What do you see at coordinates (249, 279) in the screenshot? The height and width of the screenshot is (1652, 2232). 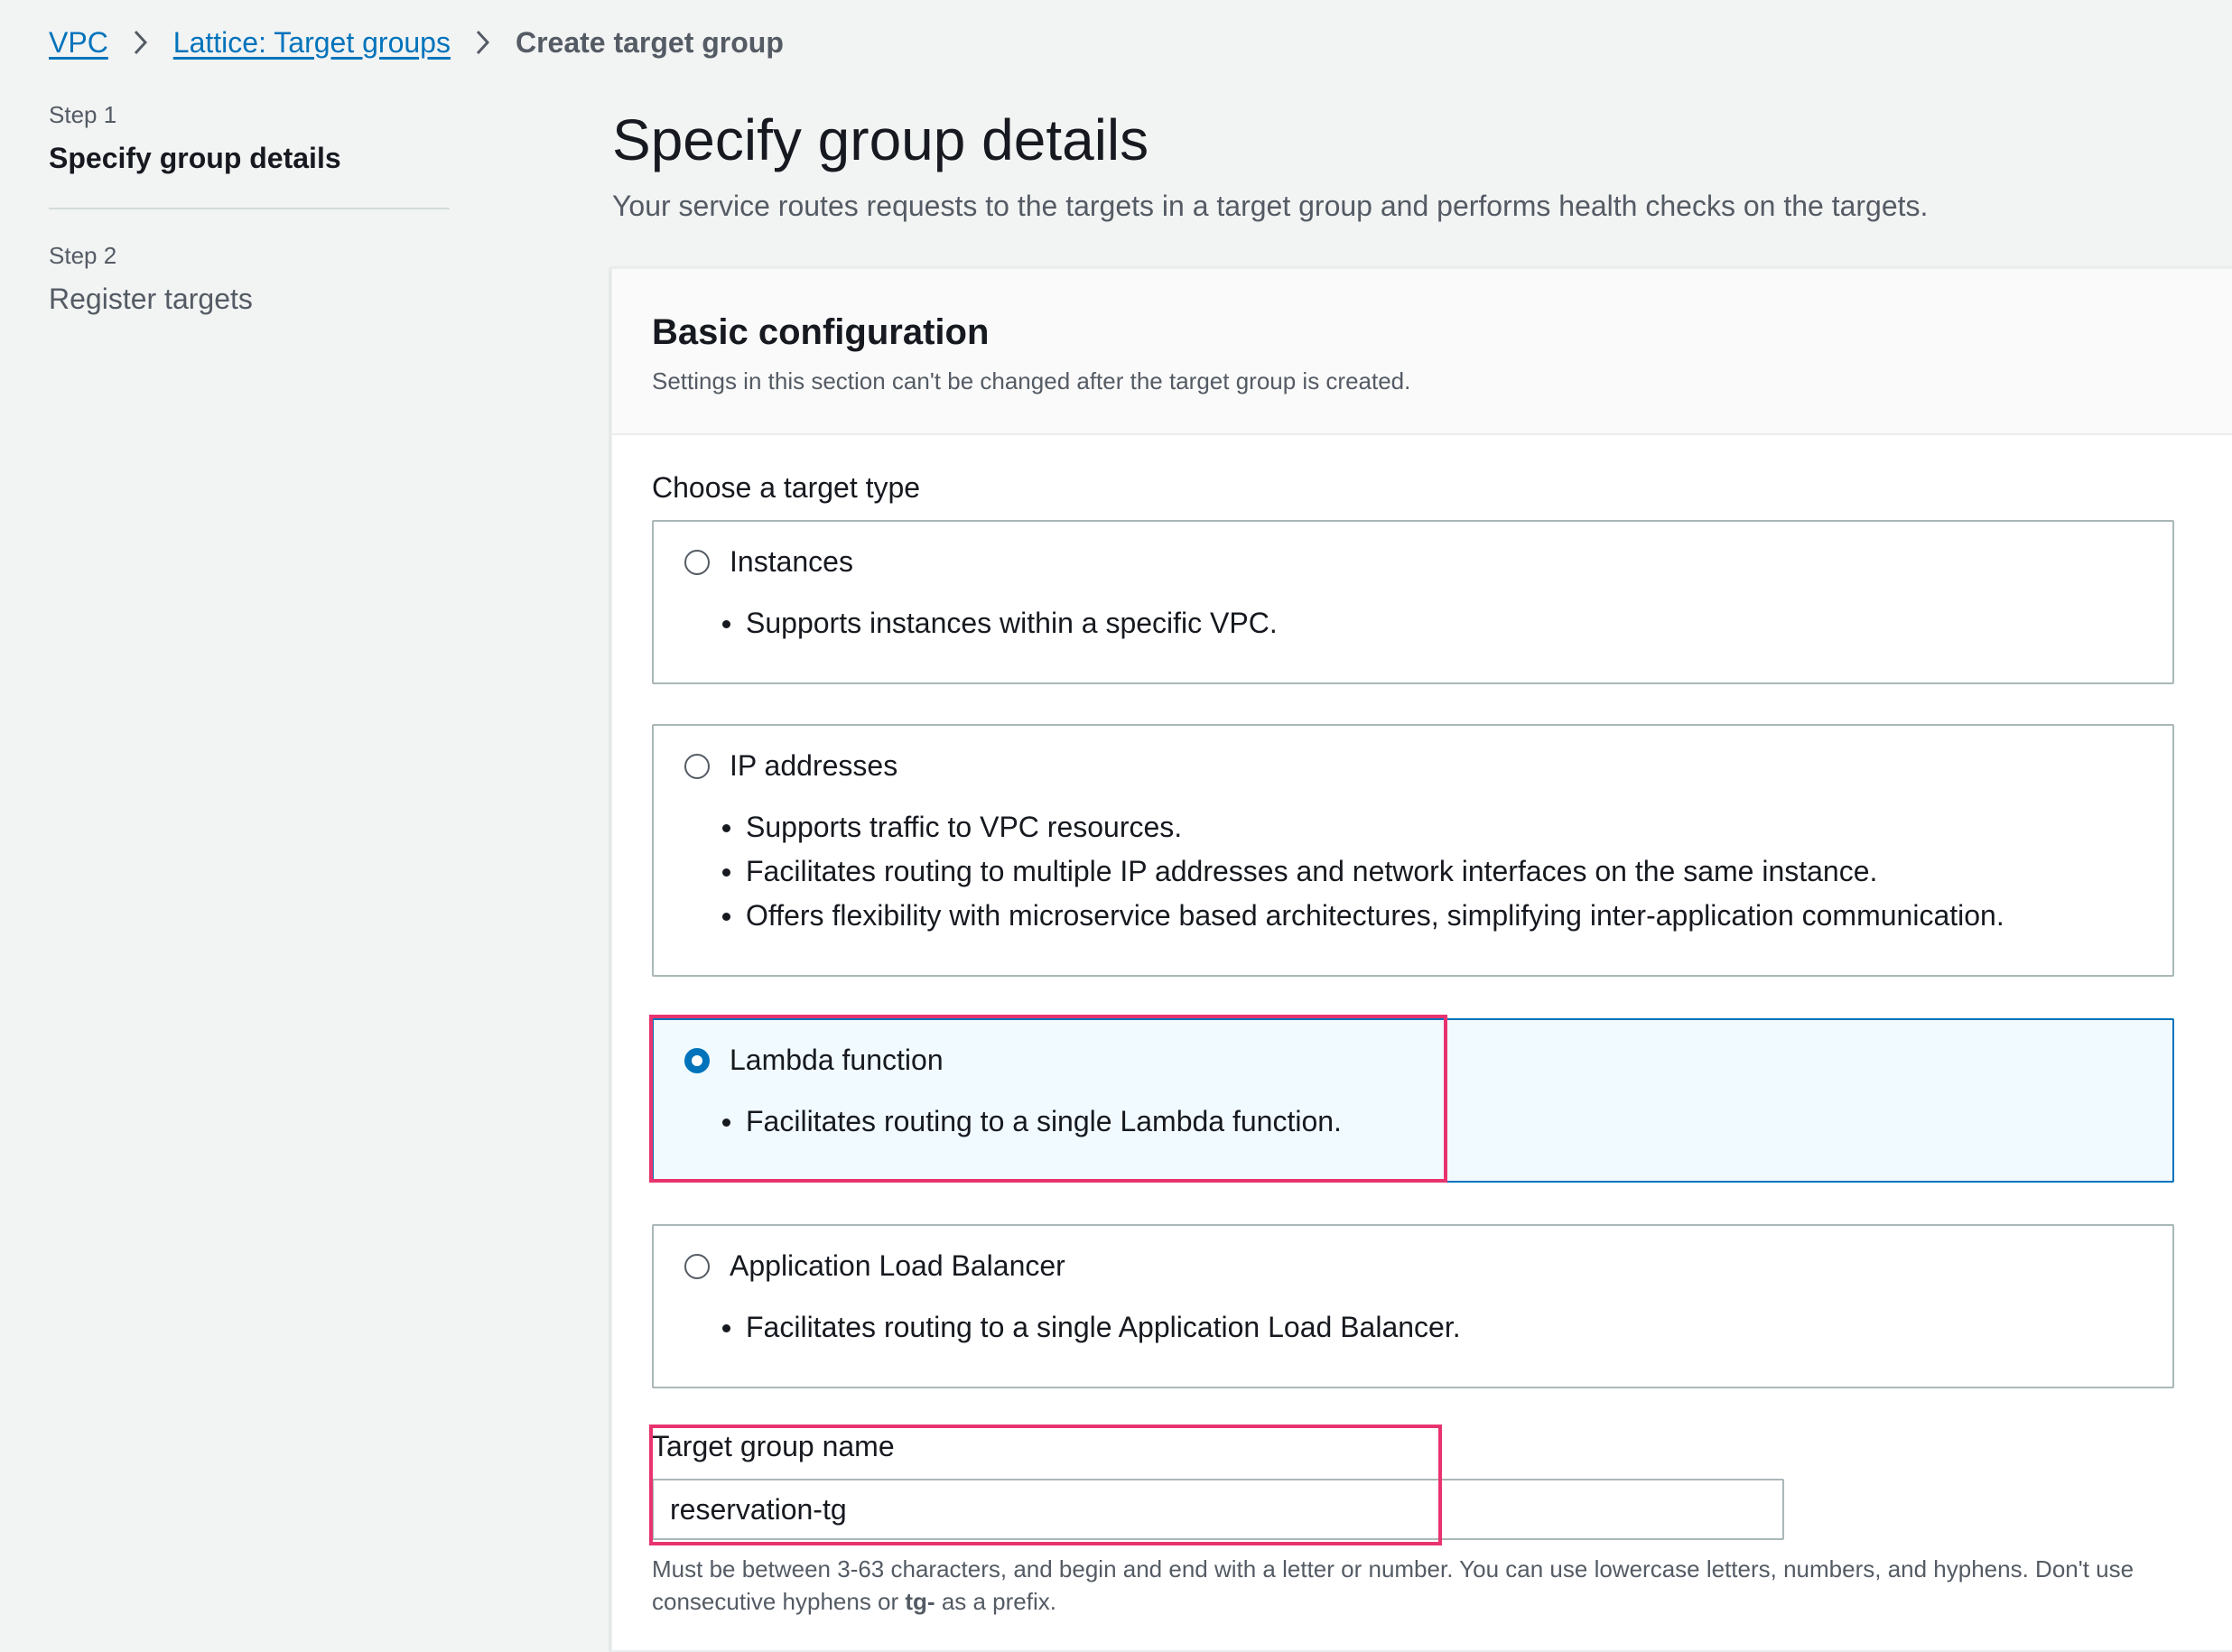 I see `step-2: Step 2 Register targets` at bounding box center [249, 279].